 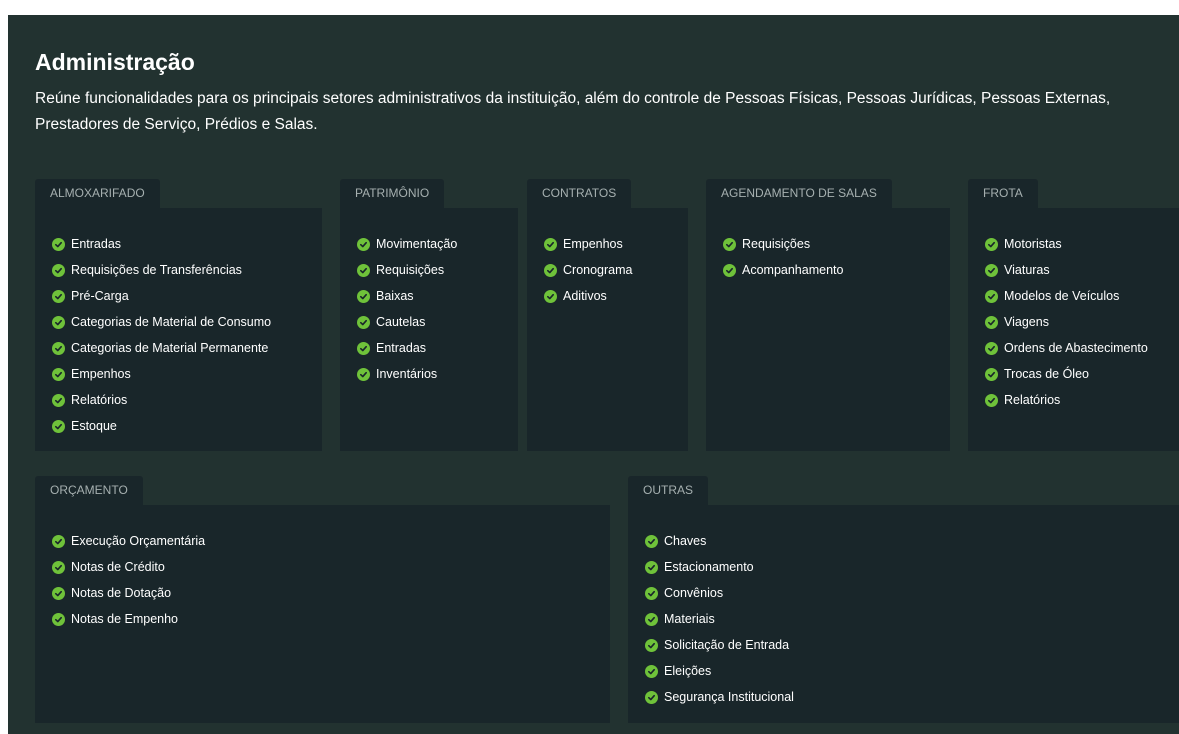 What do you see at coordinates (729, 697) in the screenshot?
I see `list-item-label: Segurança Institucional` at bounding box center [729, 697].